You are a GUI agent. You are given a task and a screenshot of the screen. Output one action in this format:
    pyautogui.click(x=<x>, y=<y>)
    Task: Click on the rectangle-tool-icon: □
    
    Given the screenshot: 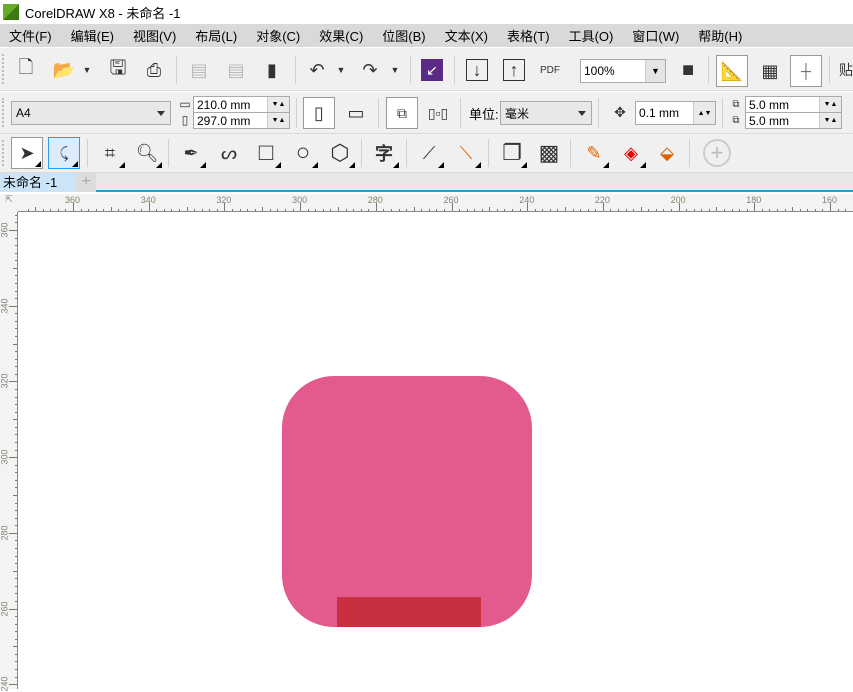 What is the action you would take?
    pyautogui.click(x=266, y=153)
    